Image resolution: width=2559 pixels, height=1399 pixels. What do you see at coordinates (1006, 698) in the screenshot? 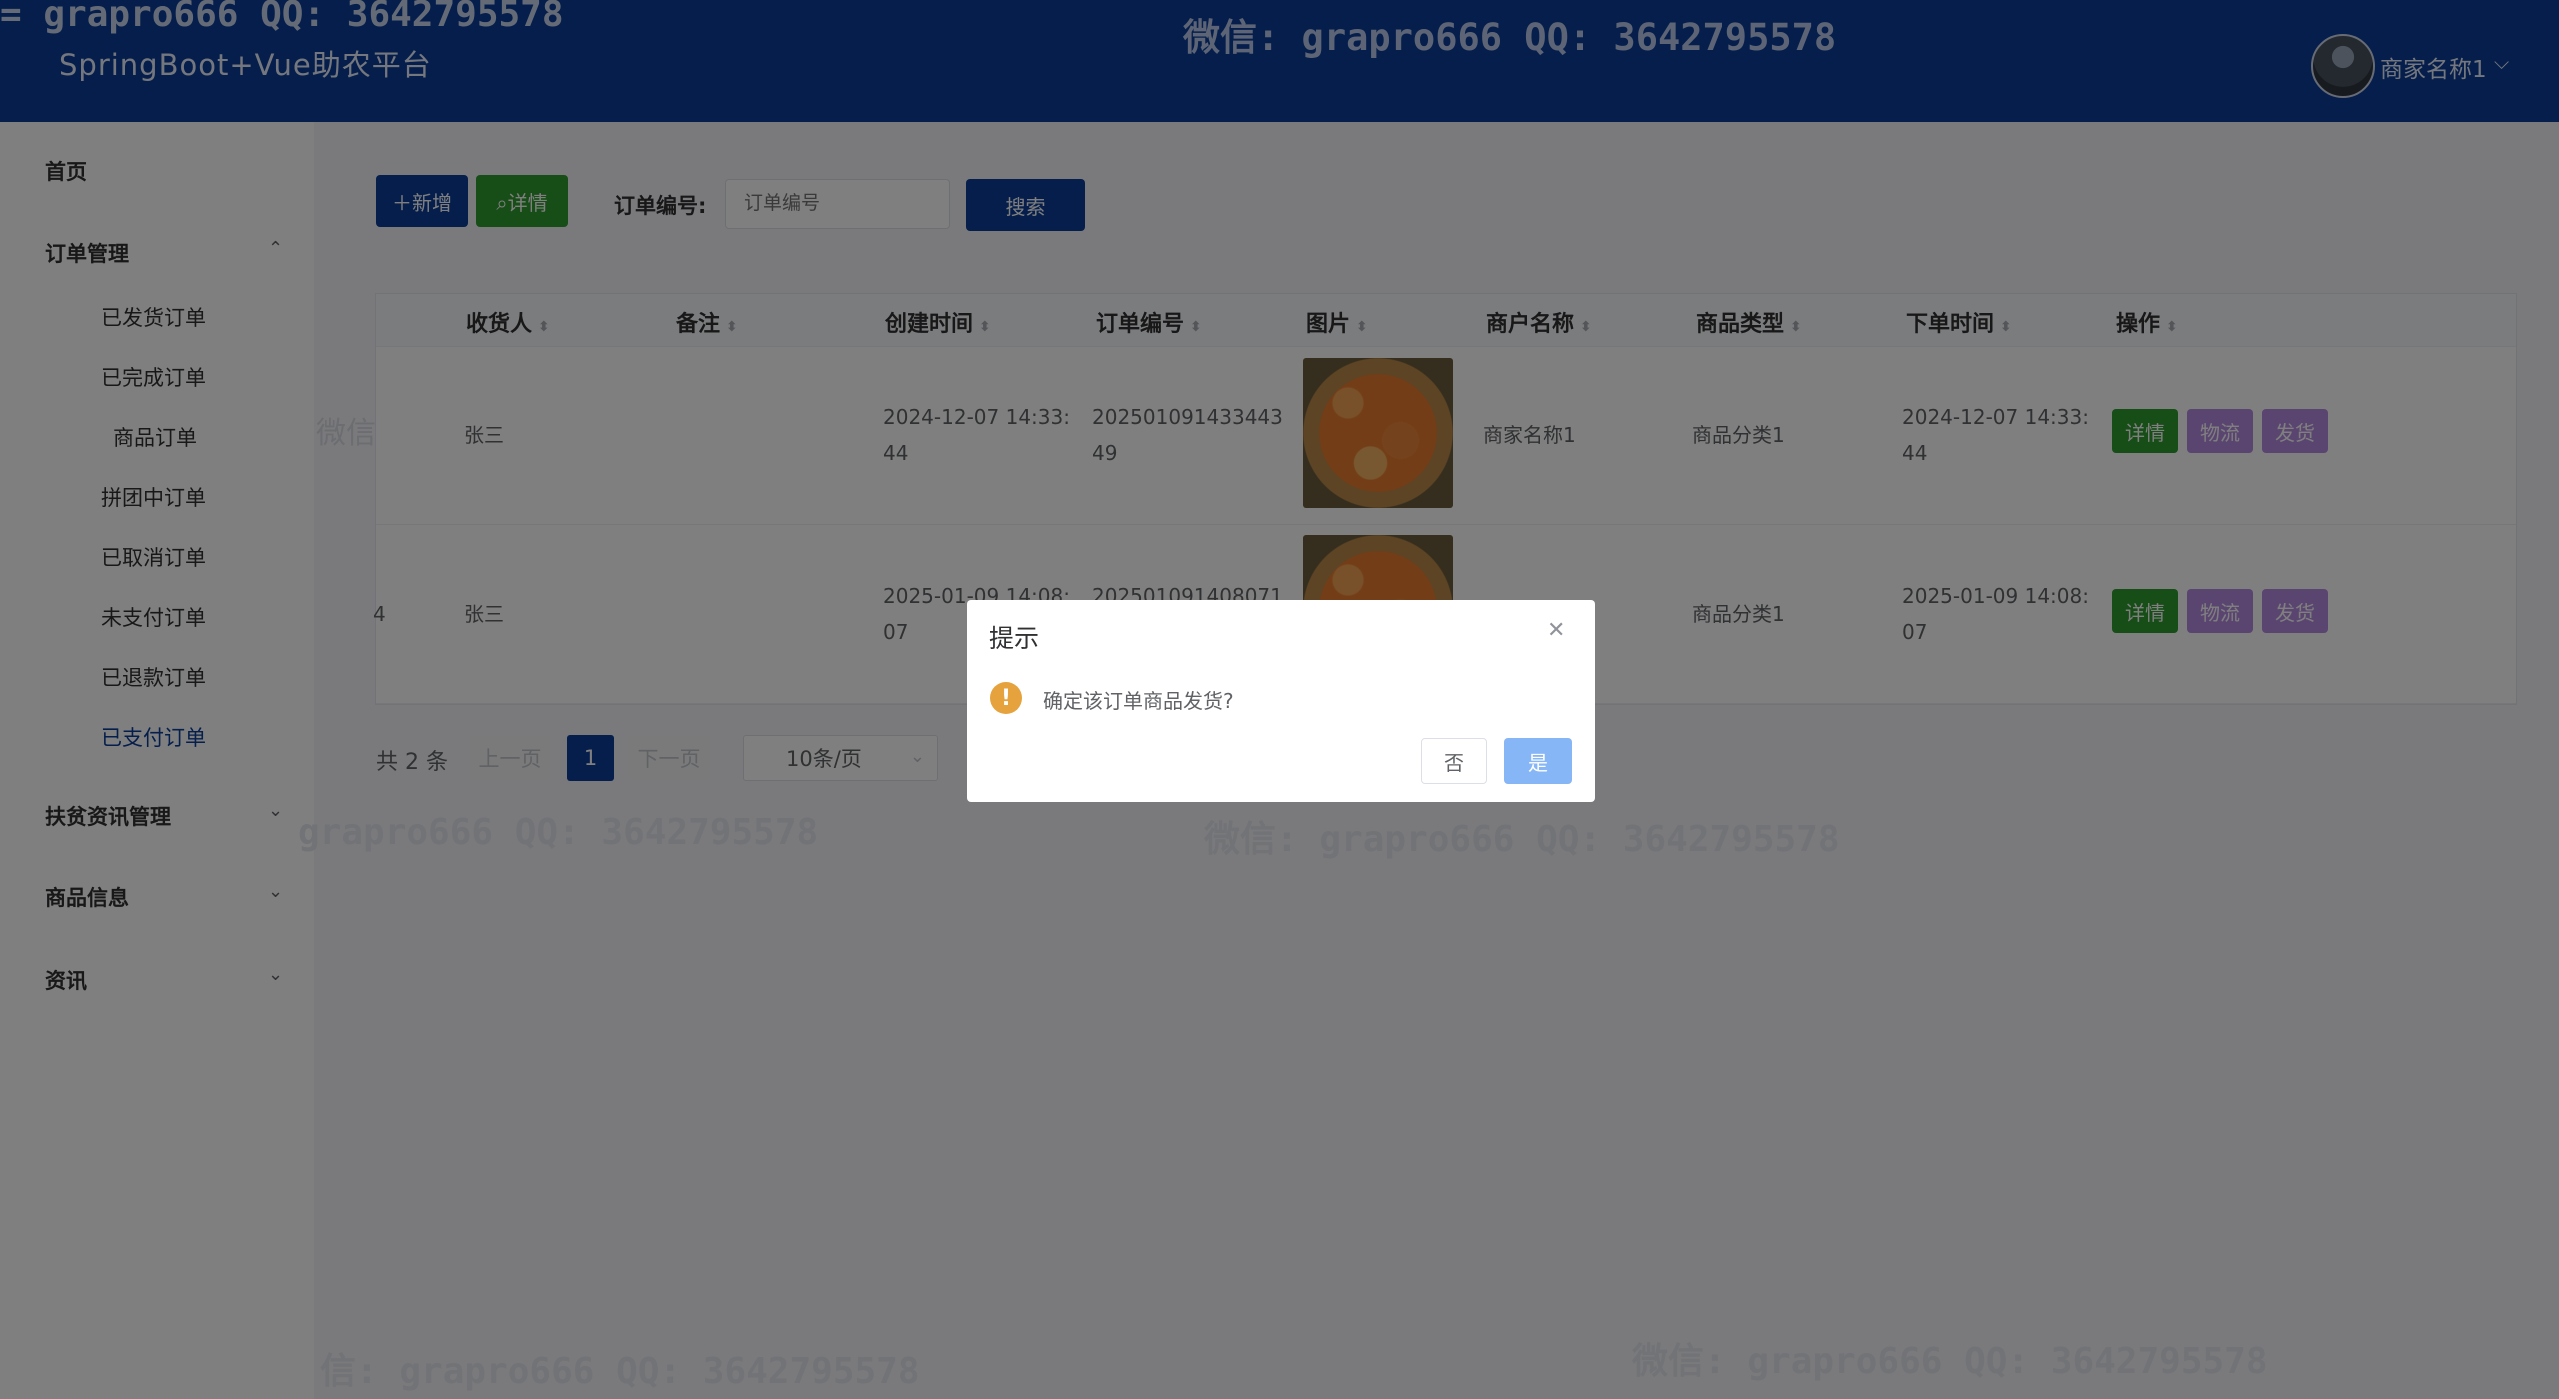
I see `warning-icon: !` at bounding box center [1006, 698].